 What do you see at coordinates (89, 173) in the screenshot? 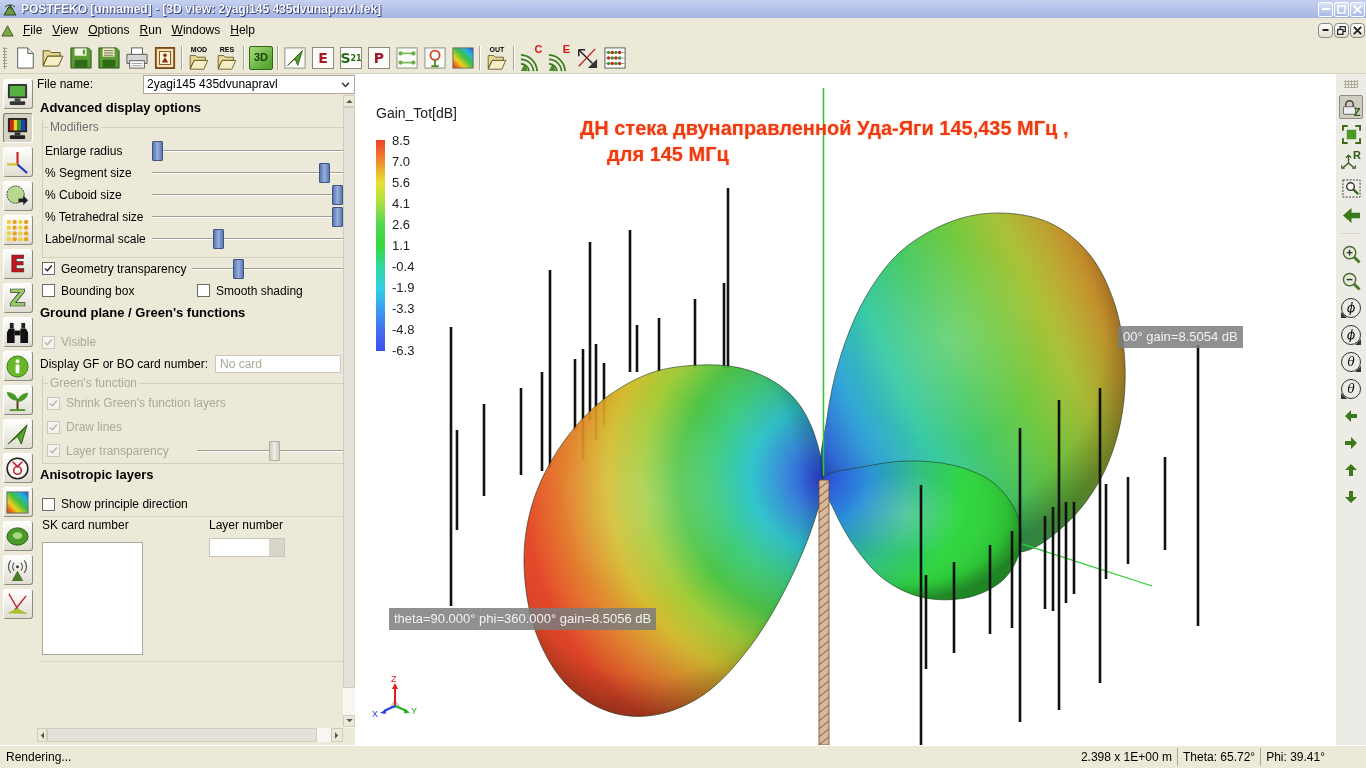
I see `slider-label: % Segment size` at bounding box center [89, 173].